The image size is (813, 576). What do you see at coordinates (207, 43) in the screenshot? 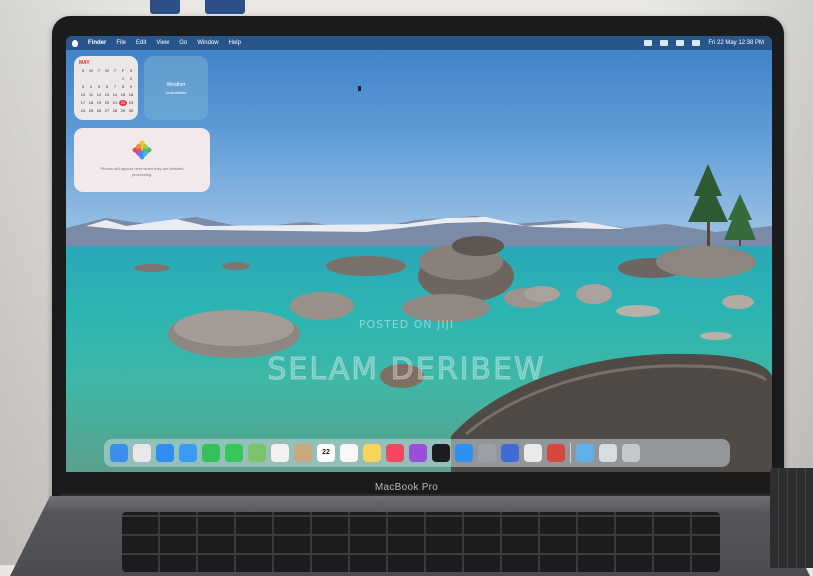
I see `menu-window: Window` at bounding box center [207, 43].